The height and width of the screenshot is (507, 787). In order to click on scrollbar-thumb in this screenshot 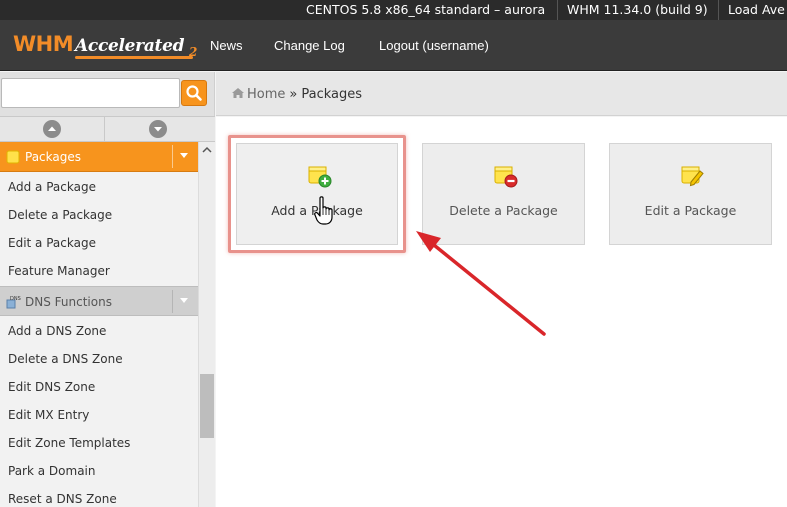, I will do `click(207, 406)`.